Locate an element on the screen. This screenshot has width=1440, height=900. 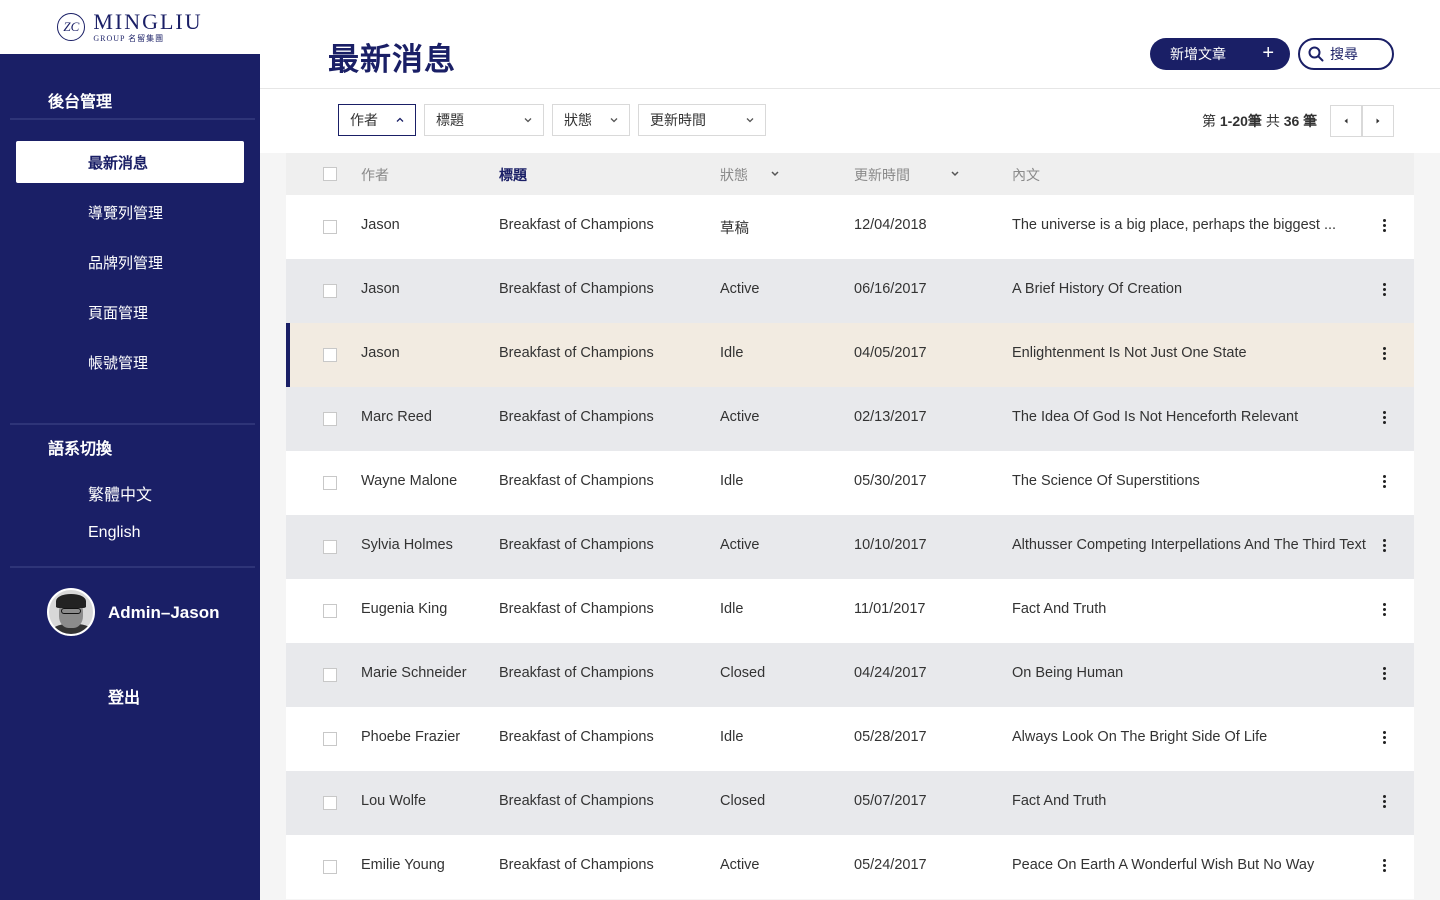
col-title: 標題 is located at coordinates (513, 175).